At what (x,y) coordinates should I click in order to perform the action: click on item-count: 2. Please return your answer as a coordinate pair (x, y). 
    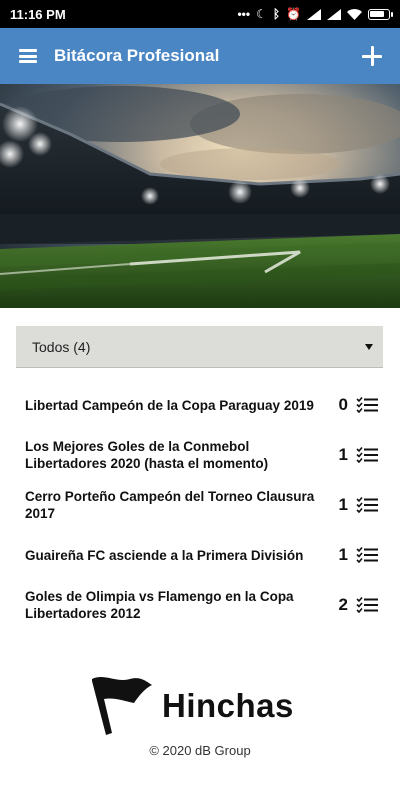
    Looking at the image, I should click on (343, 604).